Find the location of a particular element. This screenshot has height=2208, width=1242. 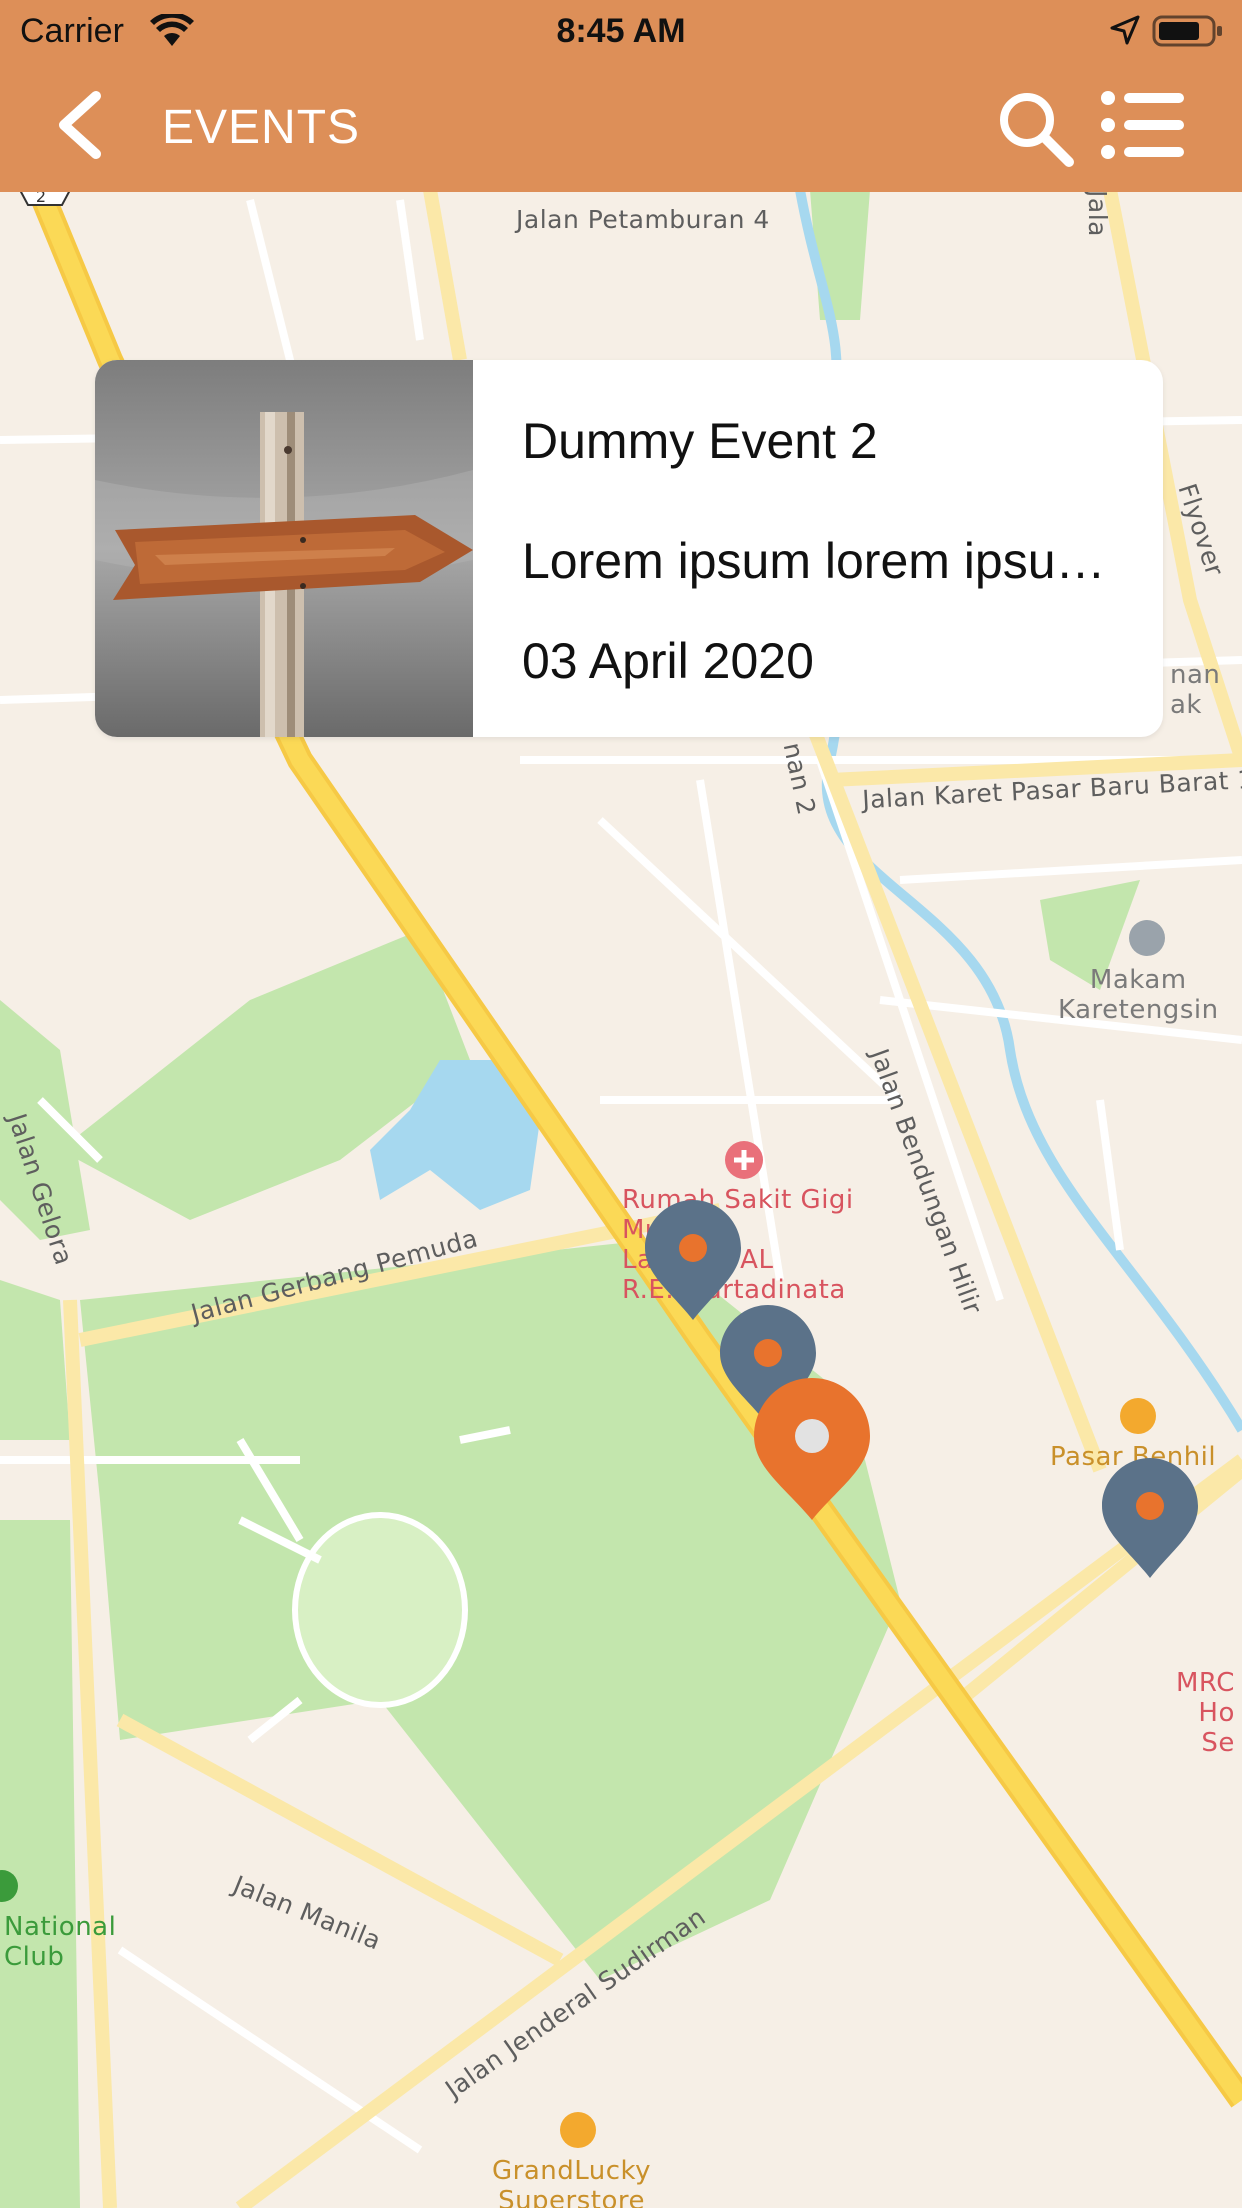

event-date: 03 April 2020 is located at coordinates (668, 661).